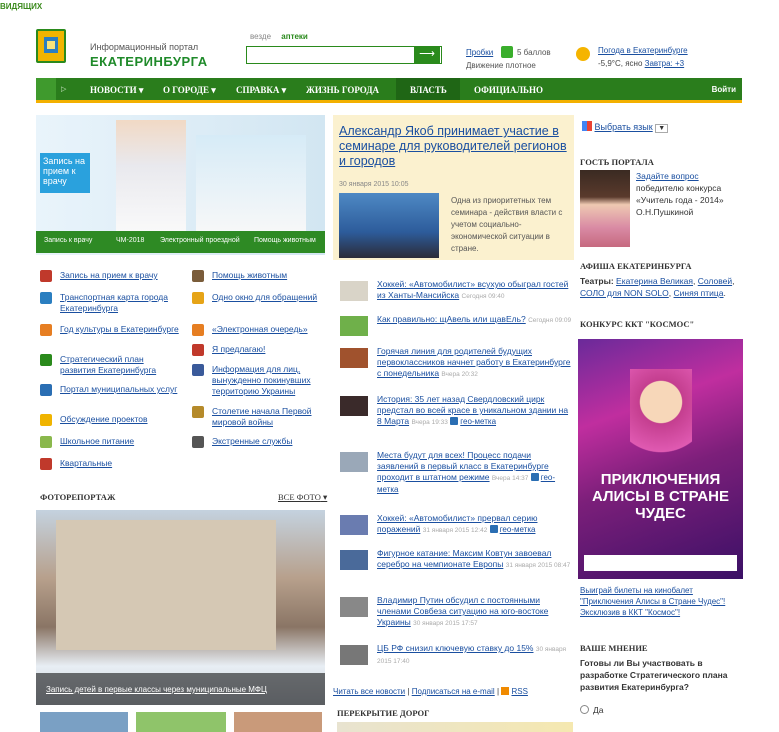 Image resolution: width=779 pixels, height=732 pixels. Describe the element at coordinates (453, 691) in the screenshot. I see `subscribe-link: Подписаться на e-mail` at that location.